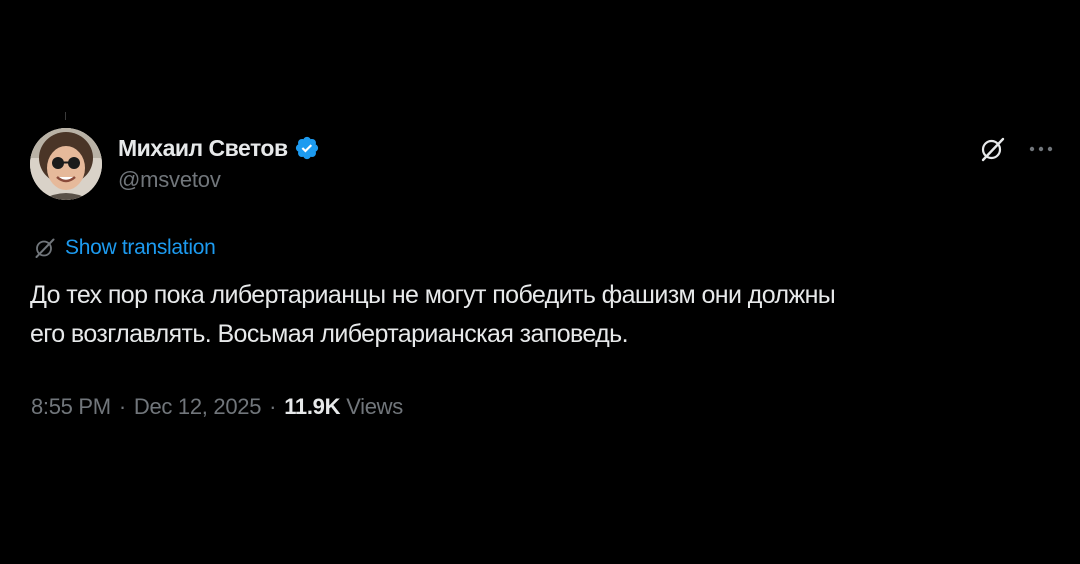  I want to click on show-translation-link: Show translation, so click(124, 248).